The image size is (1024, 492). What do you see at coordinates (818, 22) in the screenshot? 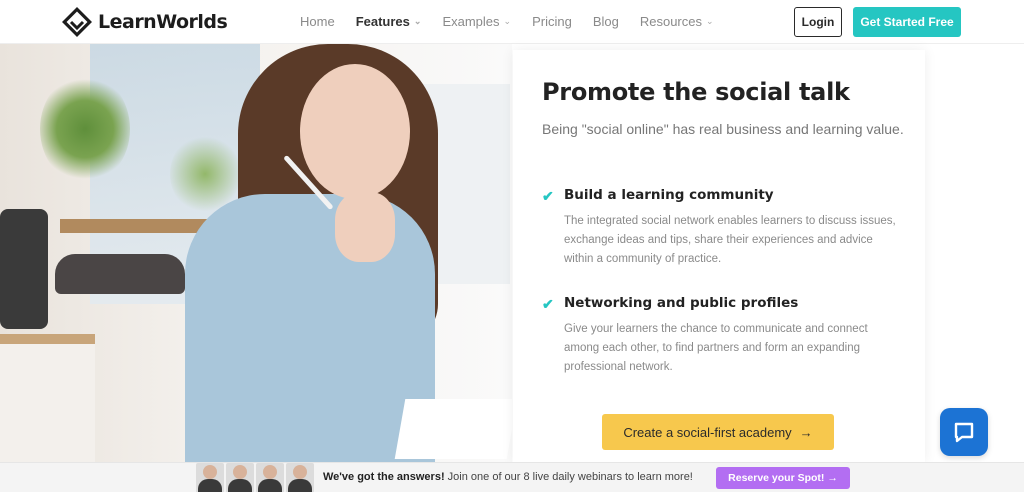
I see `login-button: Login` at bounding box center [818, 22].